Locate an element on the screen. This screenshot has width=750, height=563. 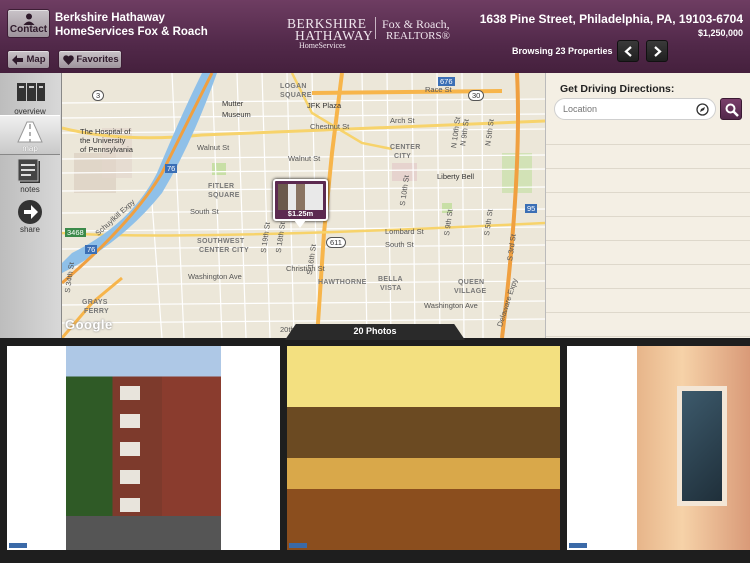
map-label: the University is located at coordinates (103, 140).